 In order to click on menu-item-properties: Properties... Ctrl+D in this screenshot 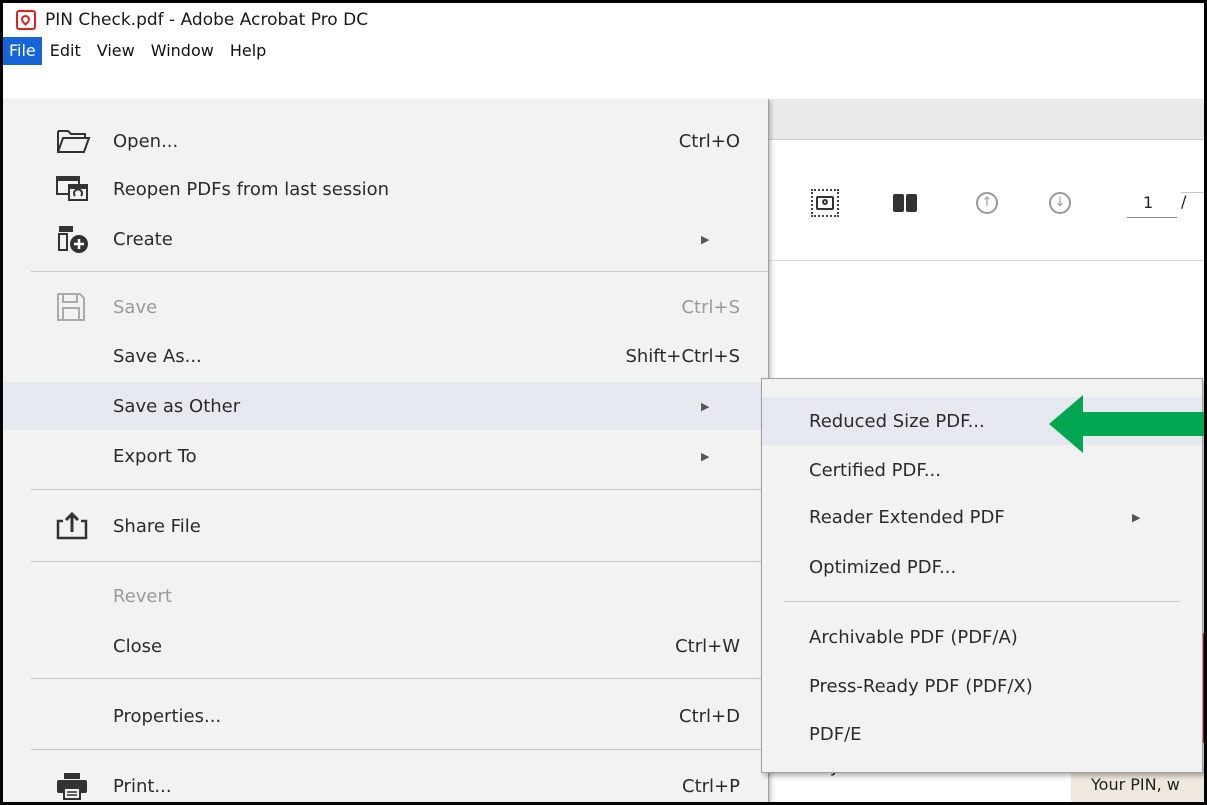, I will do `click(385, 716)`.